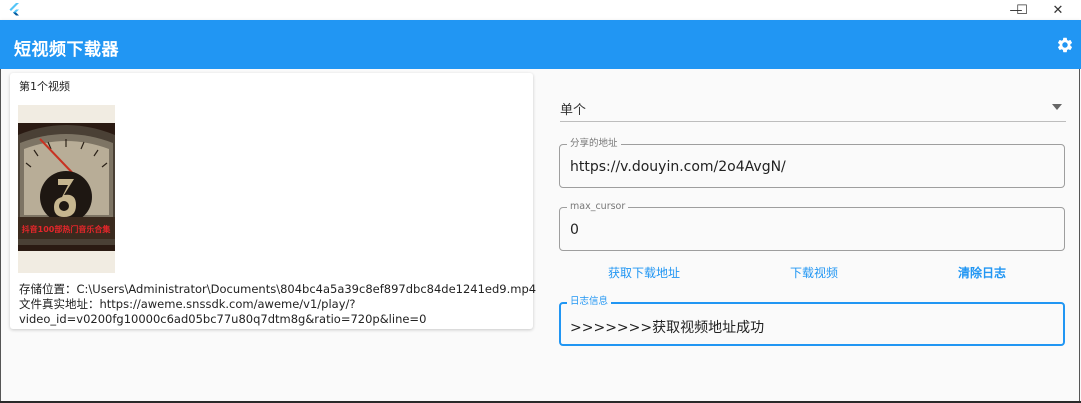  Describe the element at coordinates (66, 50) in the screenshot. I see `app-title: 短视频下载器` at that location.